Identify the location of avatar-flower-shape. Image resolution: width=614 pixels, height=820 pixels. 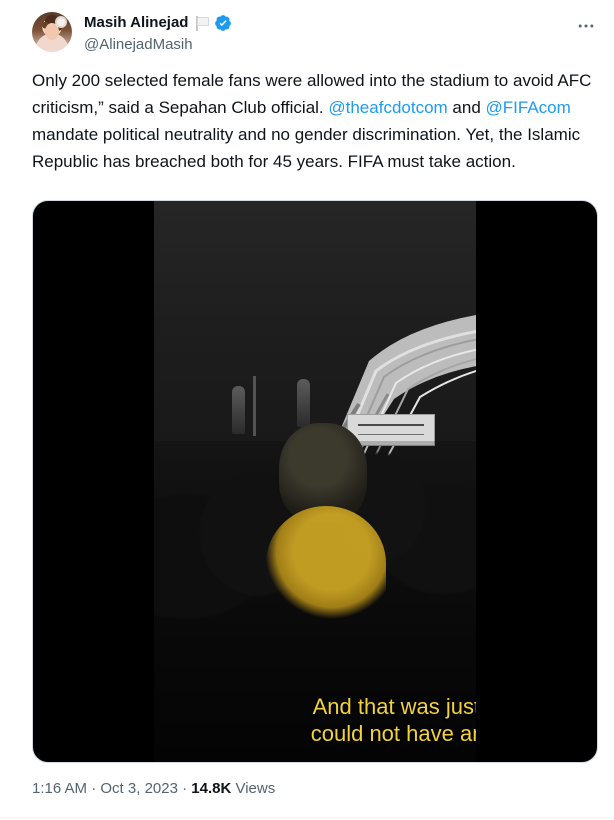
(61, 22).